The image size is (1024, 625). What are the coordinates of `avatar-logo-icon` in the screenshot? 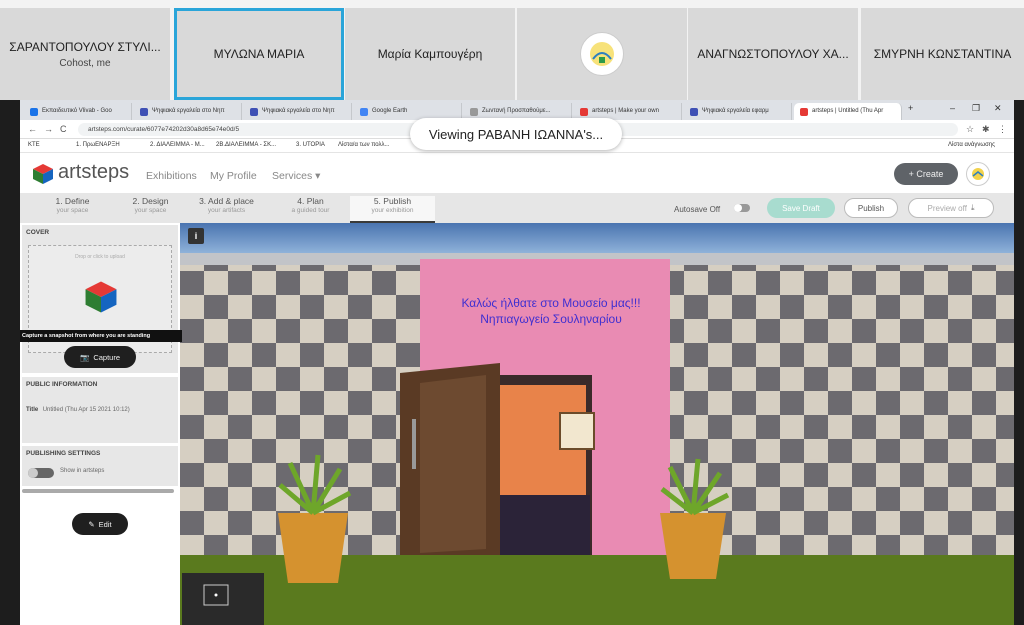 It's located at (978, 174).